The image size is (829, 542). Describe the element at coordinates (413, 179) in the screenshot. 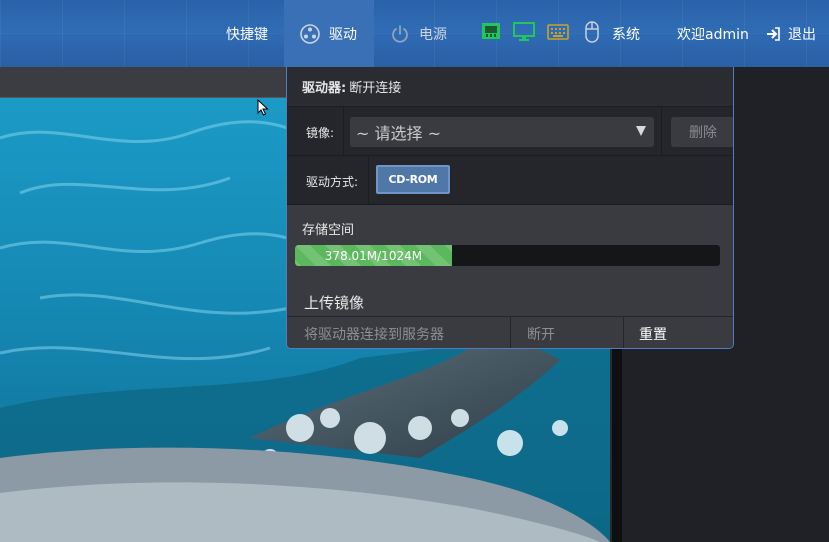

I see `cdrom-mode-button: CD-ROM` at that location.